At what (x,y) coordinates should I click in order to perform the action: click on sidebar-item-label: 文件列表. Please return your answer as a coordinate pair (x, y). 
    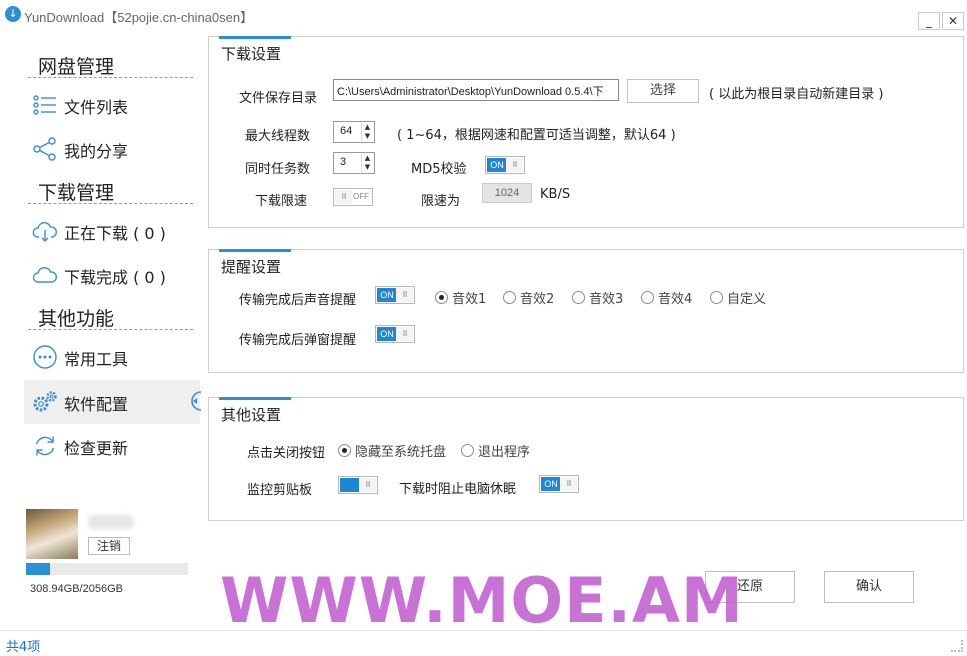
    Looking at the image, I should click on (96, 107).